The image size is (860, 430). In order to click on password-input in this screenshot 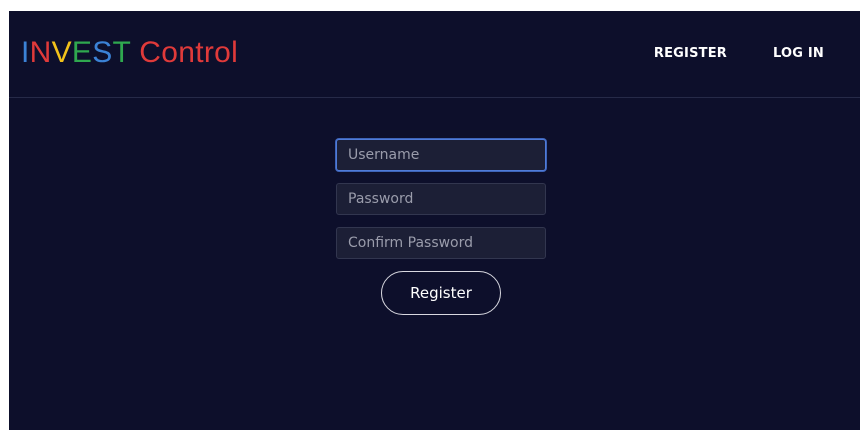, I will do `click(441, 199)`.